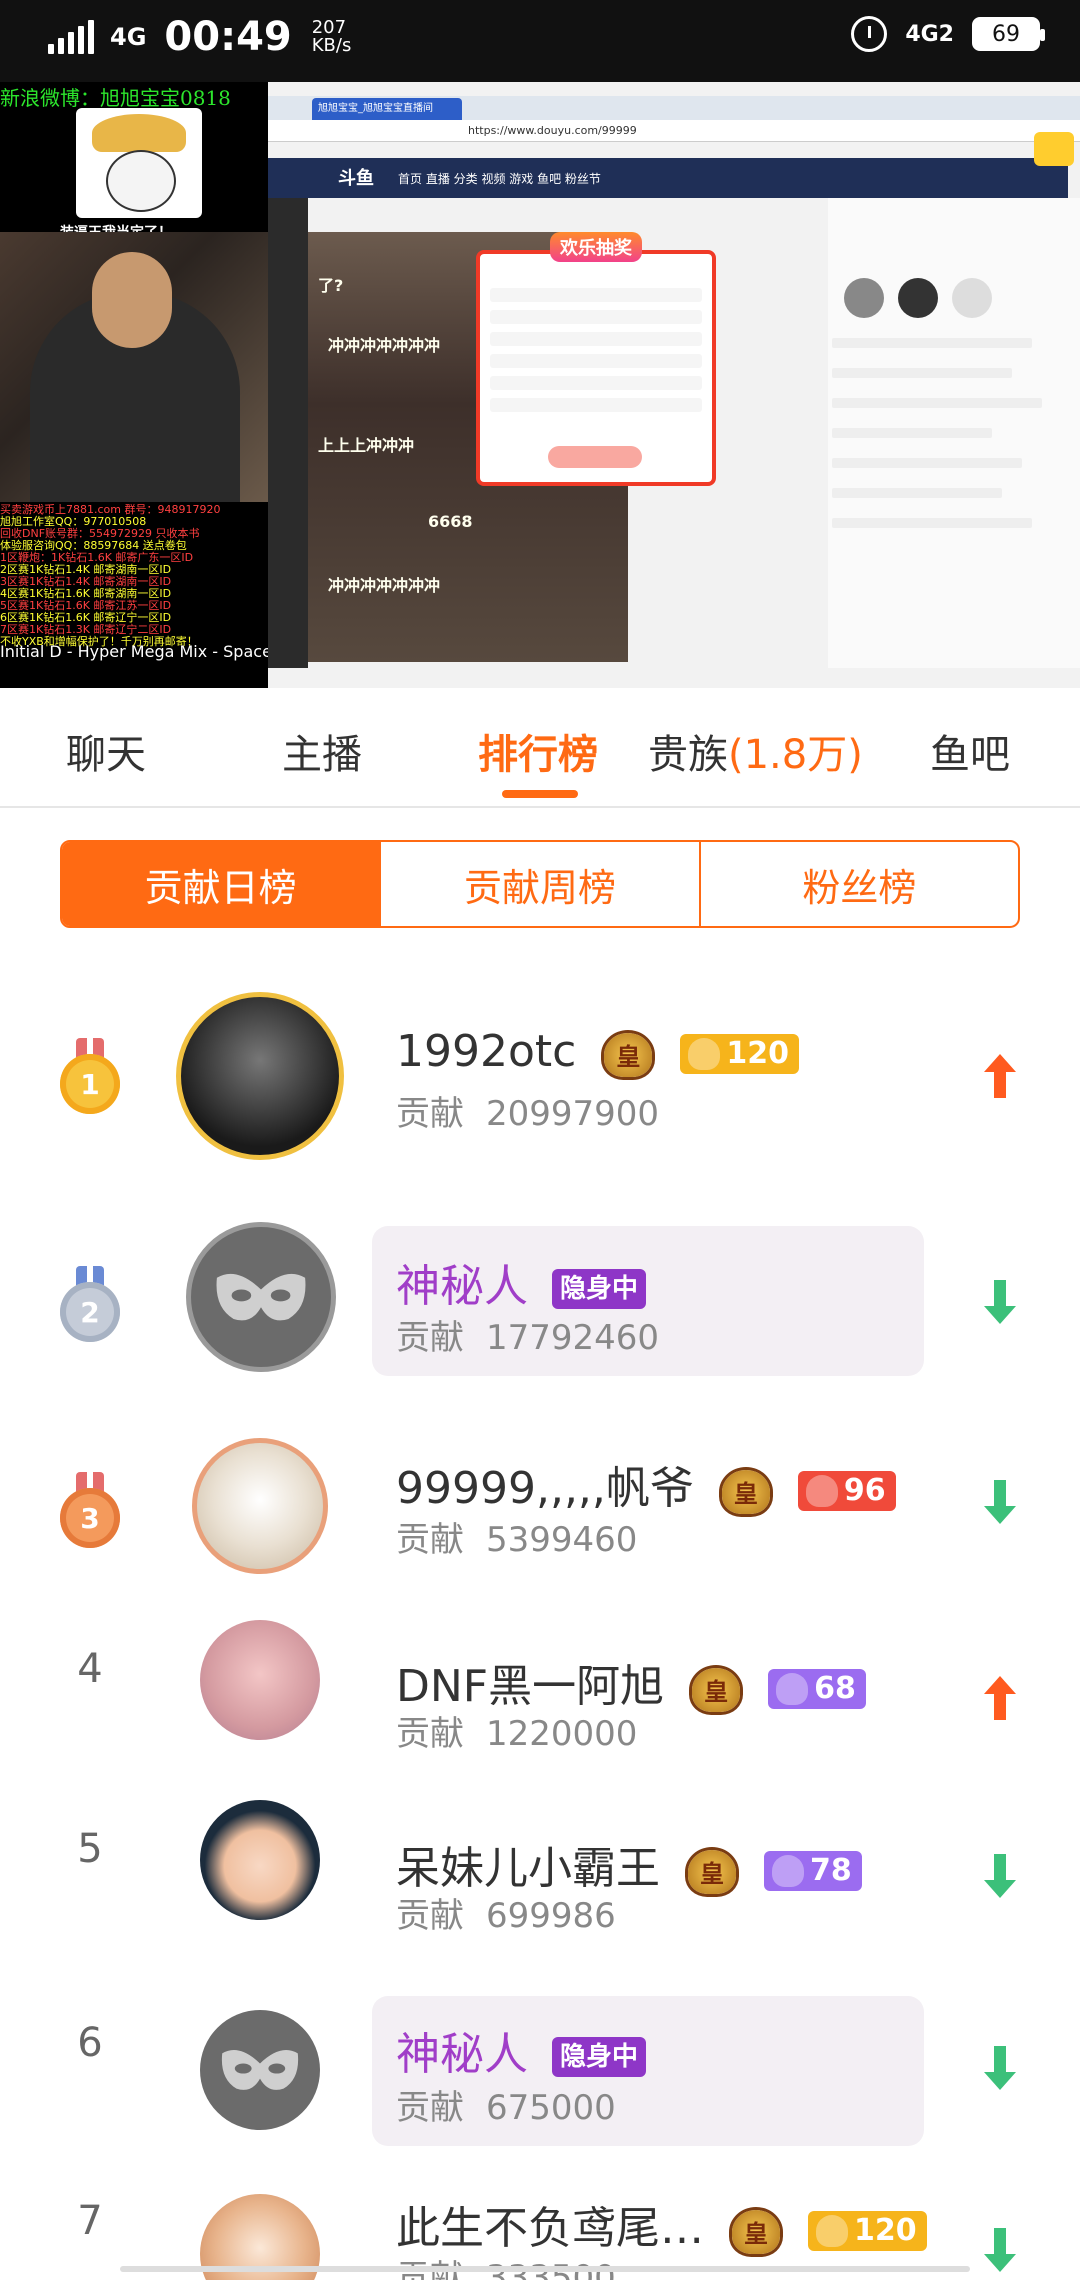 The image size is (1080, 2280). I want to click on rank-number: 7, so click(90, 2221).